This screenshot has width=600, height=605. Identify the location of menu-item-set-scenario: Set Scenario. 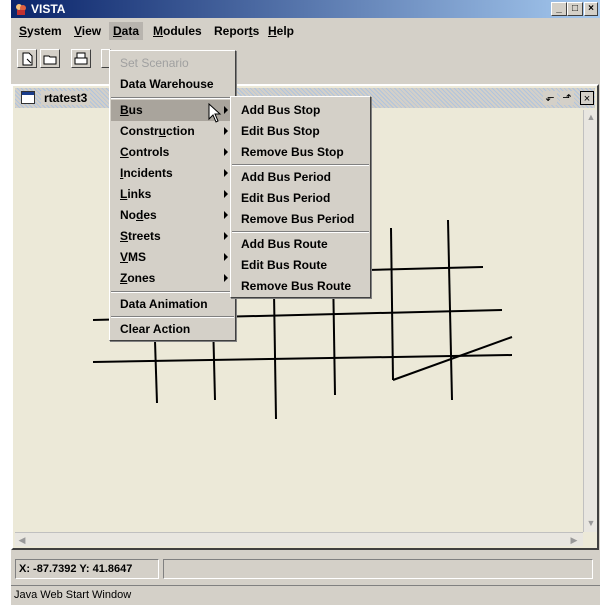
(154, 63).